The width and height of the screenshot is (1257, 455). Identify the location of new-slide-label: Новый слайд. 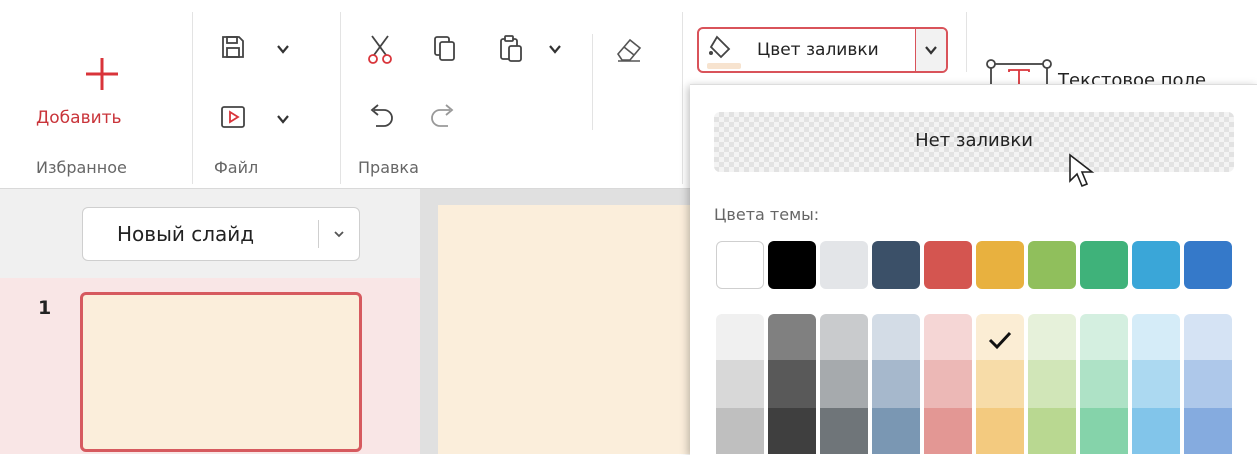
(186, 234).